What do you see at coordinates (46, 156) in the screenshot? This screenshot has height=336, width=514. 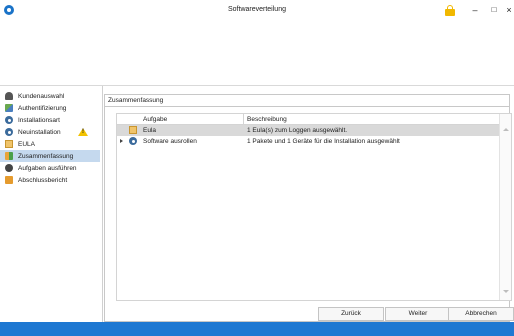 I see `sidebar-item-label: Zusammenfassung` at bounding box center [46, 156].